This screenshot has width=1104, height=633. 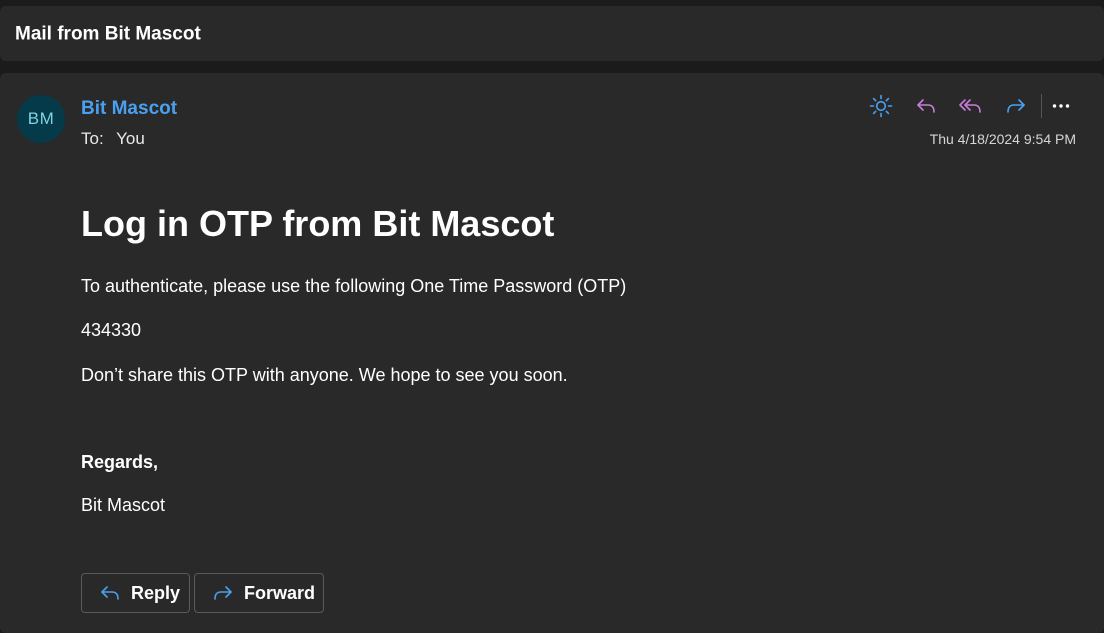 What do you see at coordinates (1002, 139) in the screenshot?
I see `timestamp: Thu 4/18/2024 9:54 PM` at bounding box center [1002, 139].